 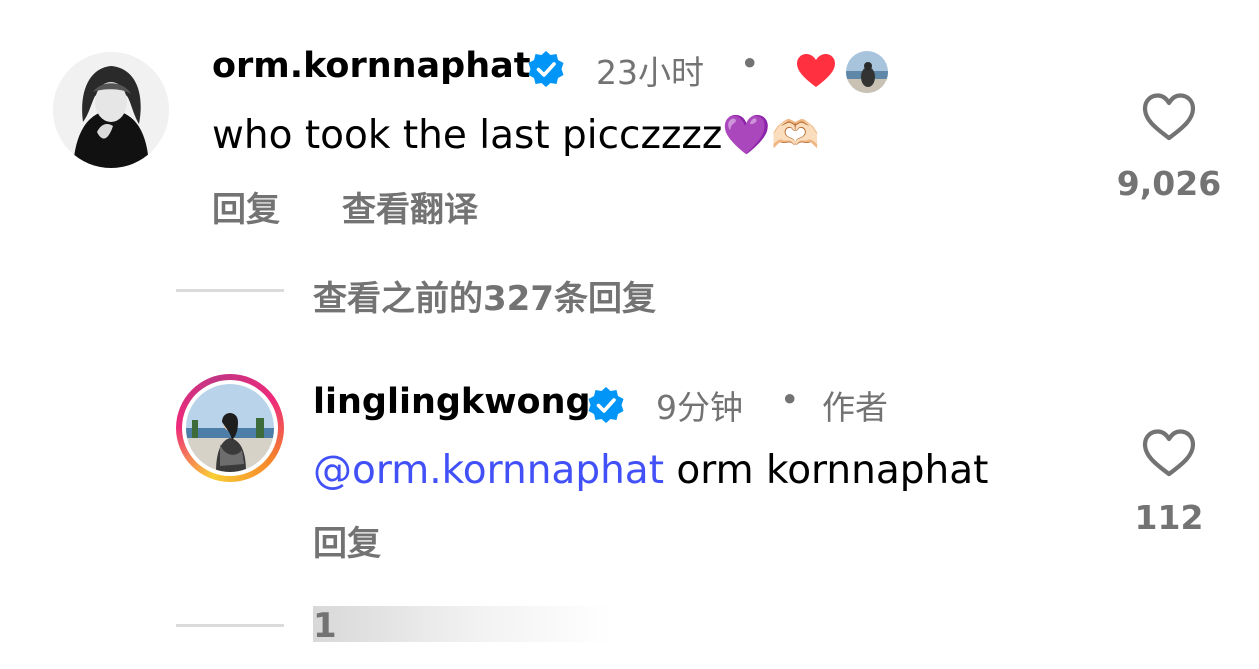 I want to click on view-previous-replies-button: 查看之前的327条回复, so click(x=484, y=295).